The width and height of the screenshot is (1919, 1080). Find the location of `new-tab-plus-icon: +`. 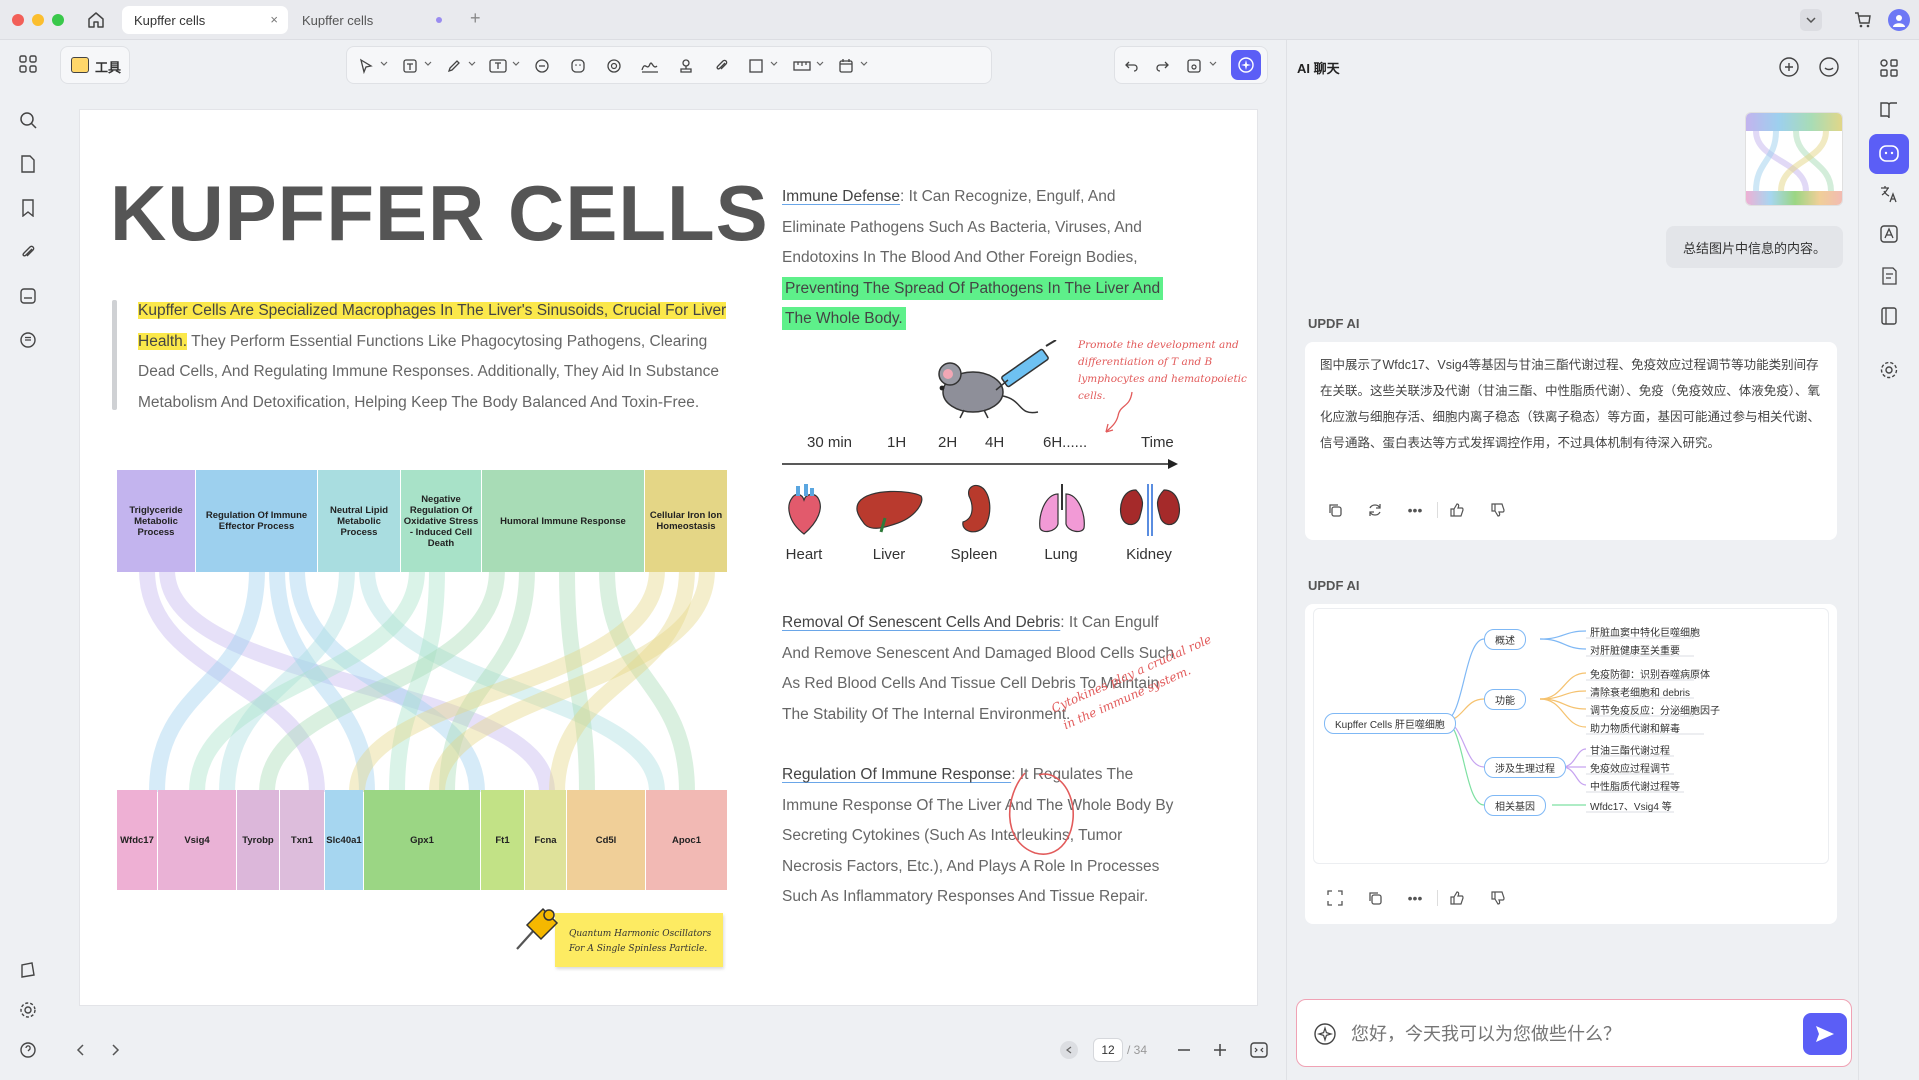

new-tab-plus-icon: + is located at coordinates (475, 18).